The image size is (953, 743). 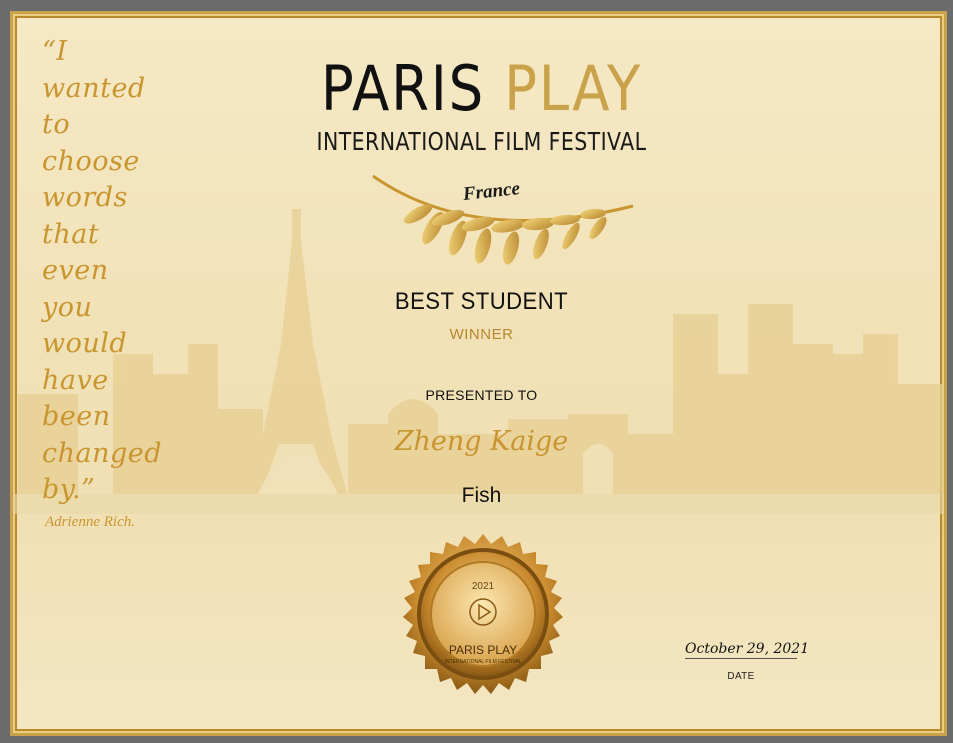 I want to click on signature-date: October 29, 2021, so click(x=747, y=650).